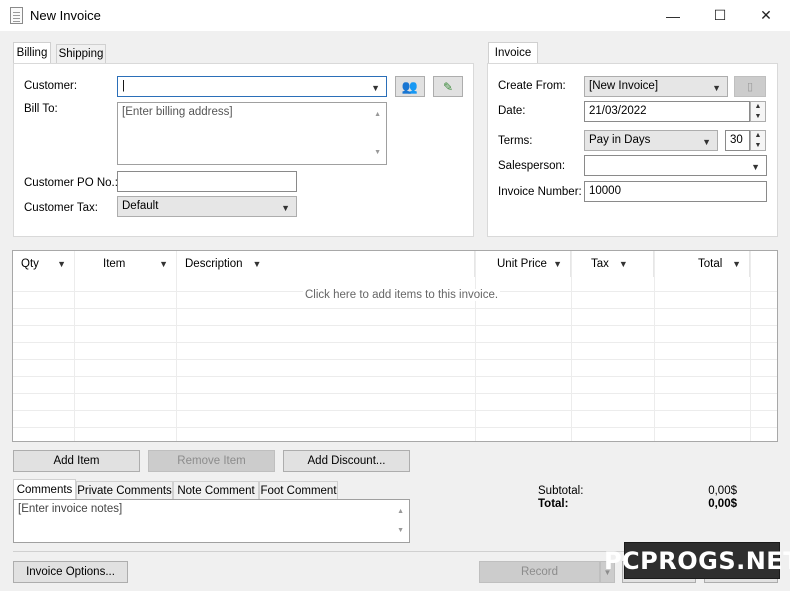  What do you see at coordinates (515, 141) in the screenshot?
I see `terms-label: Terms:` at bounding box center [515, 141].